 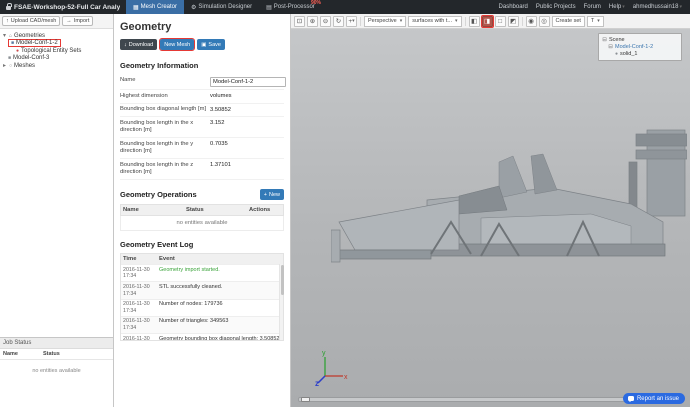 I want to click on rotate-icon: ↻, so click(x=338, y=21).